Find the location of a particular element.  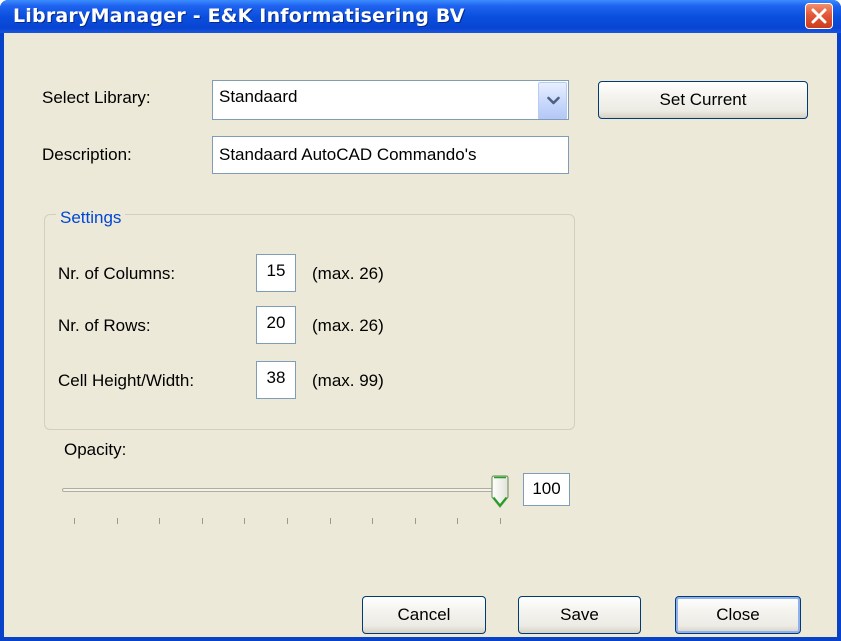

rows-input: 20 is located at coordinates (276, 325).